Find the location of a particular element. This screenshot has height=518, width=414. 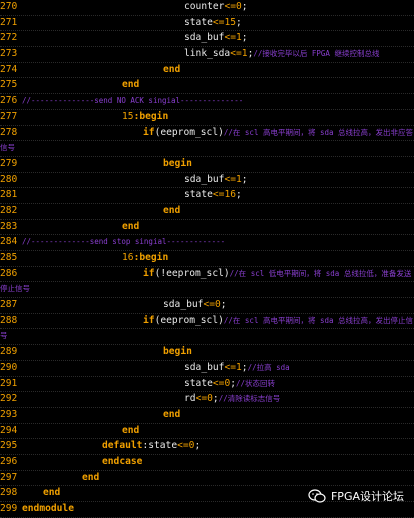

code-token: endmodule is located at coordinates (48, 508).